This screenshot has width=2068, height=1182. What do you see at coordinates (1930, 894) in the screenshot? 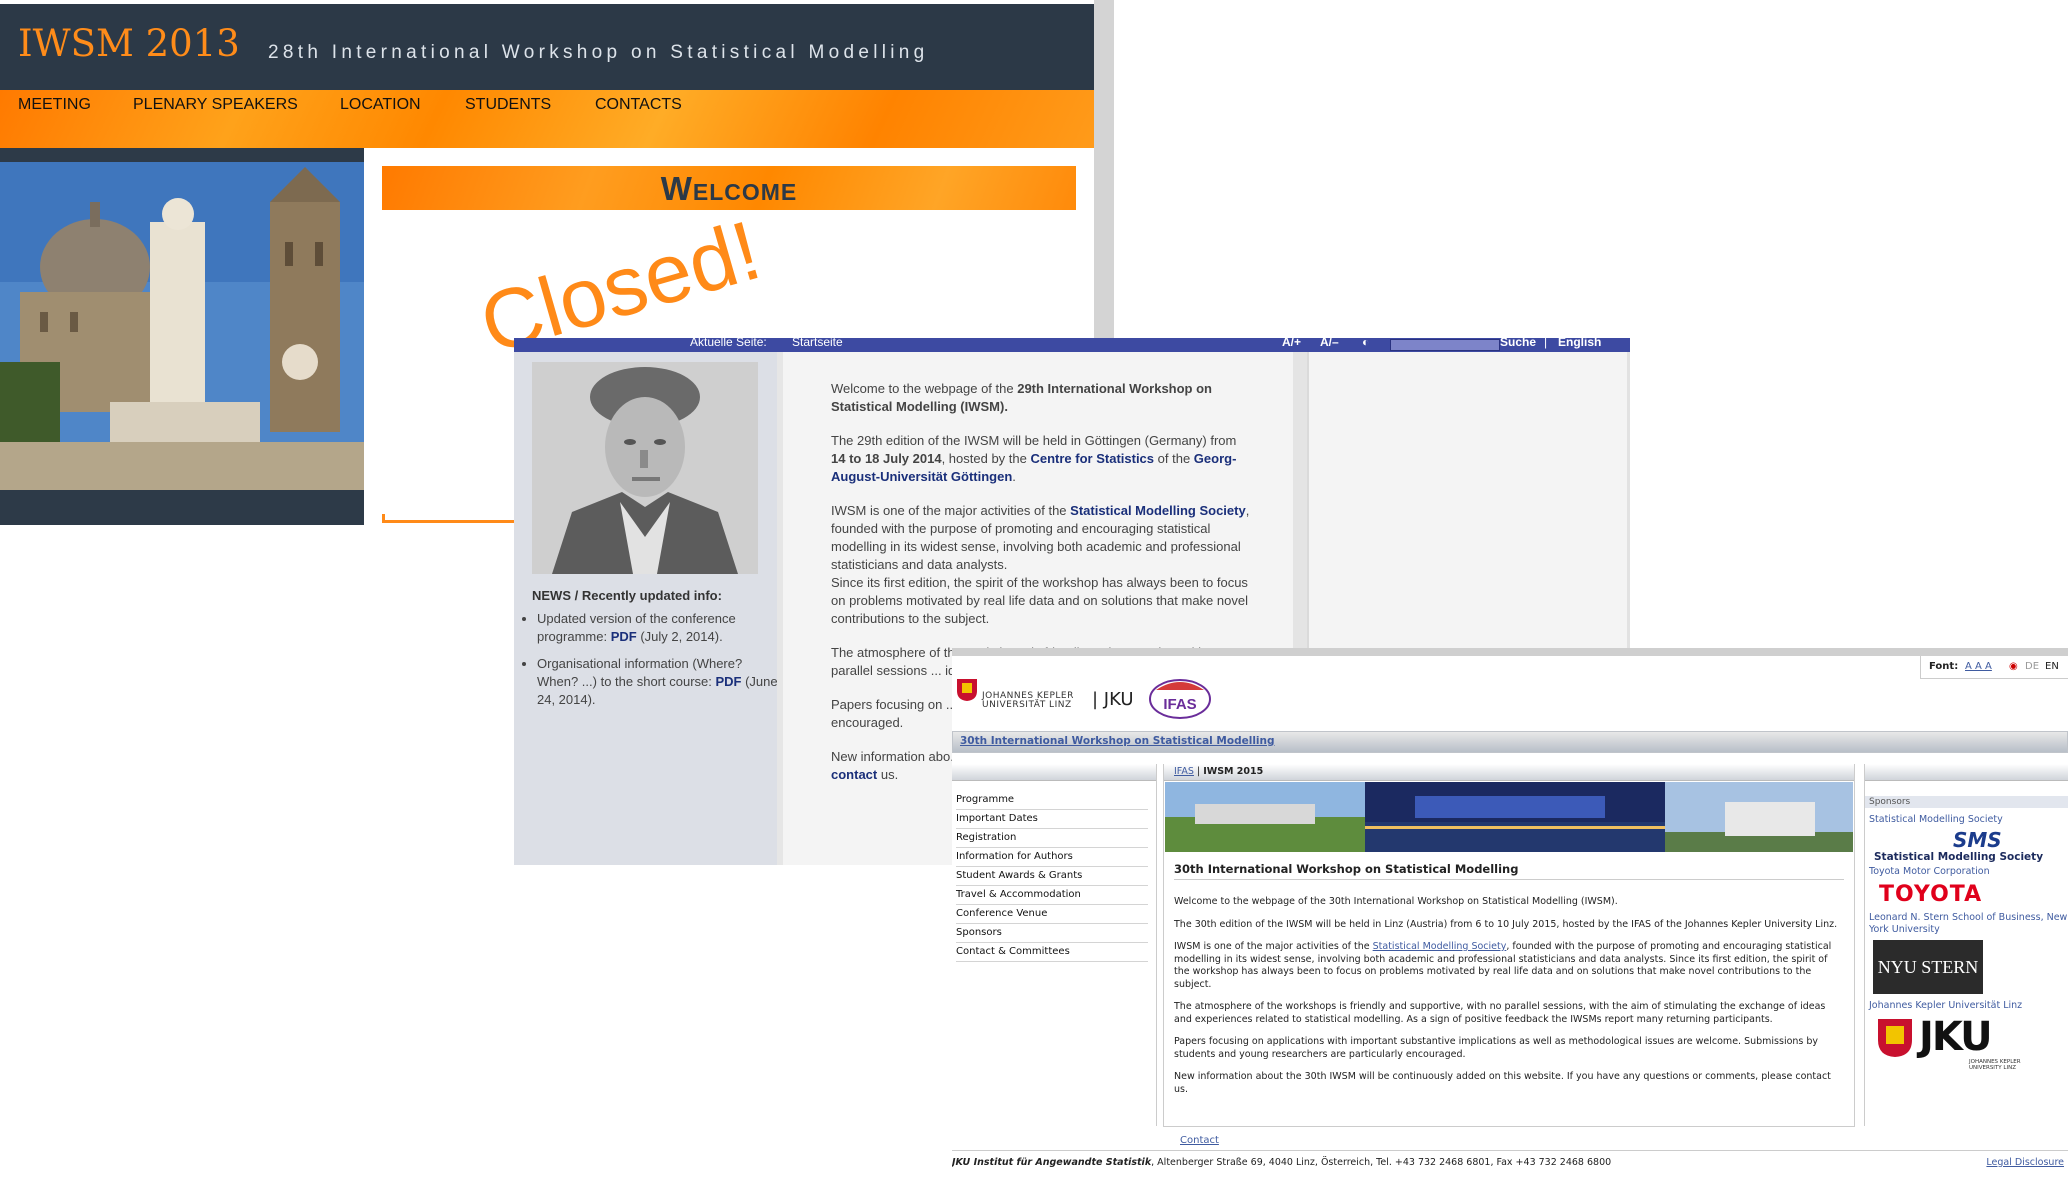
I see `toyota-logo: TOYOTA` at bounding box center [1930, 894].